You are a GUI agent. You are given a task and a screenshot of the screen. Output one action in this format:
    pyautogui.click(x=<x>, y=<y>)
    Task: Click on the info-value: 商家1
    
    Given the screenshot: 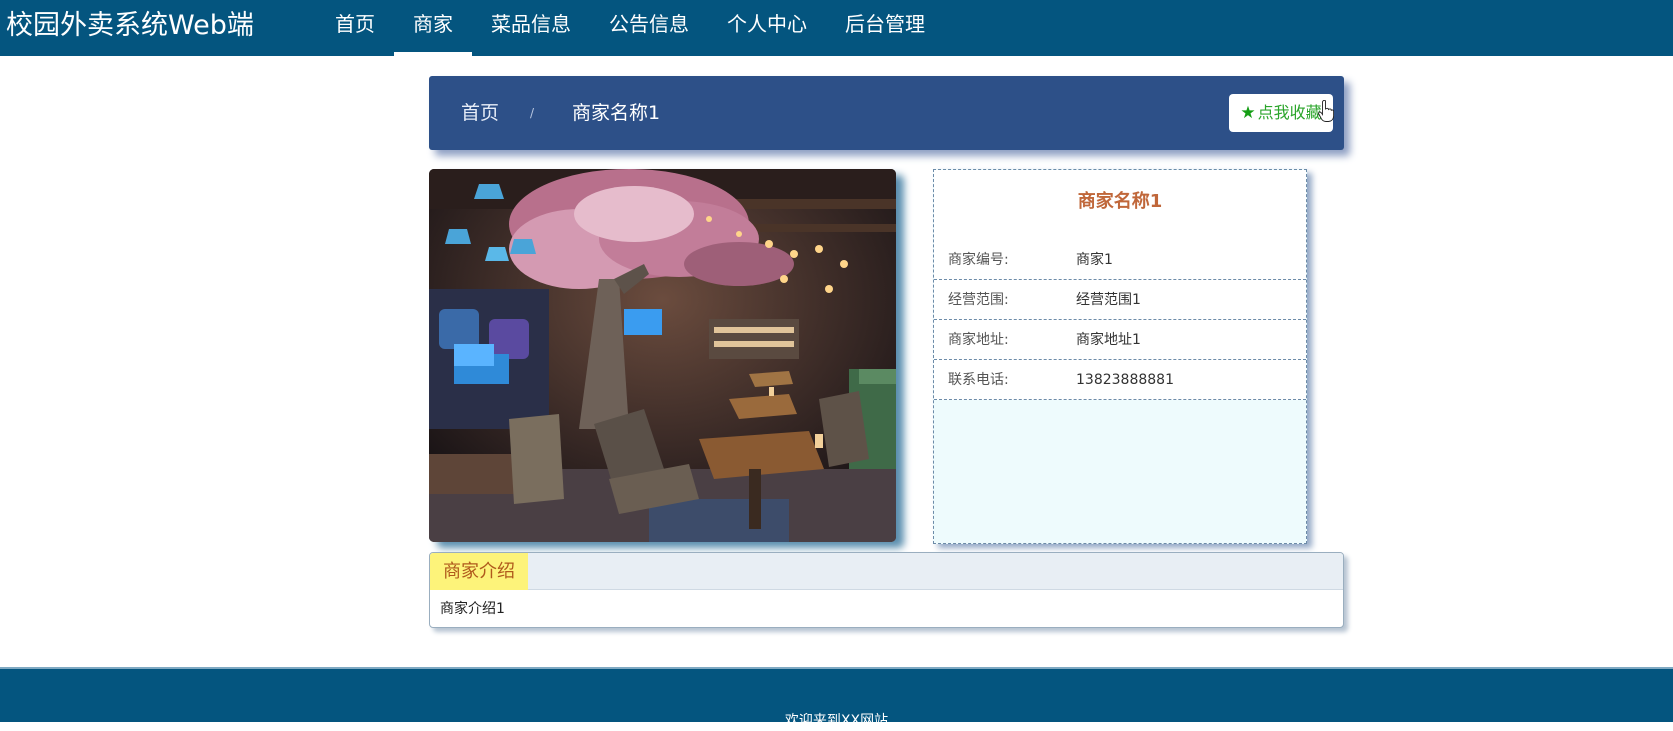 What is the action you would take?
    pyautogui.click(x=1094, y=260)
    